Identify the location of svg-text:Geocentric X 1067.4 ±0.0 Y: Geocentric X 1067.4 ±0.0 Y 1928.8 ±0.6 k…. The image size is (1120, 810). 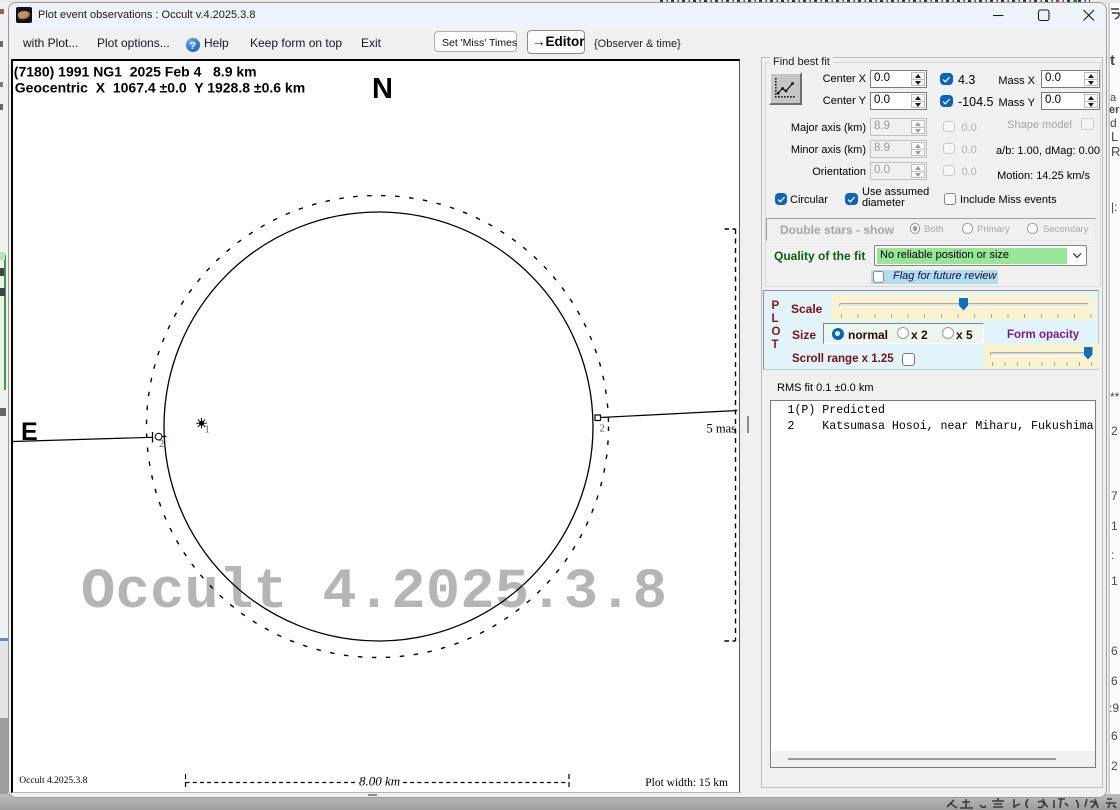
(160, 87).